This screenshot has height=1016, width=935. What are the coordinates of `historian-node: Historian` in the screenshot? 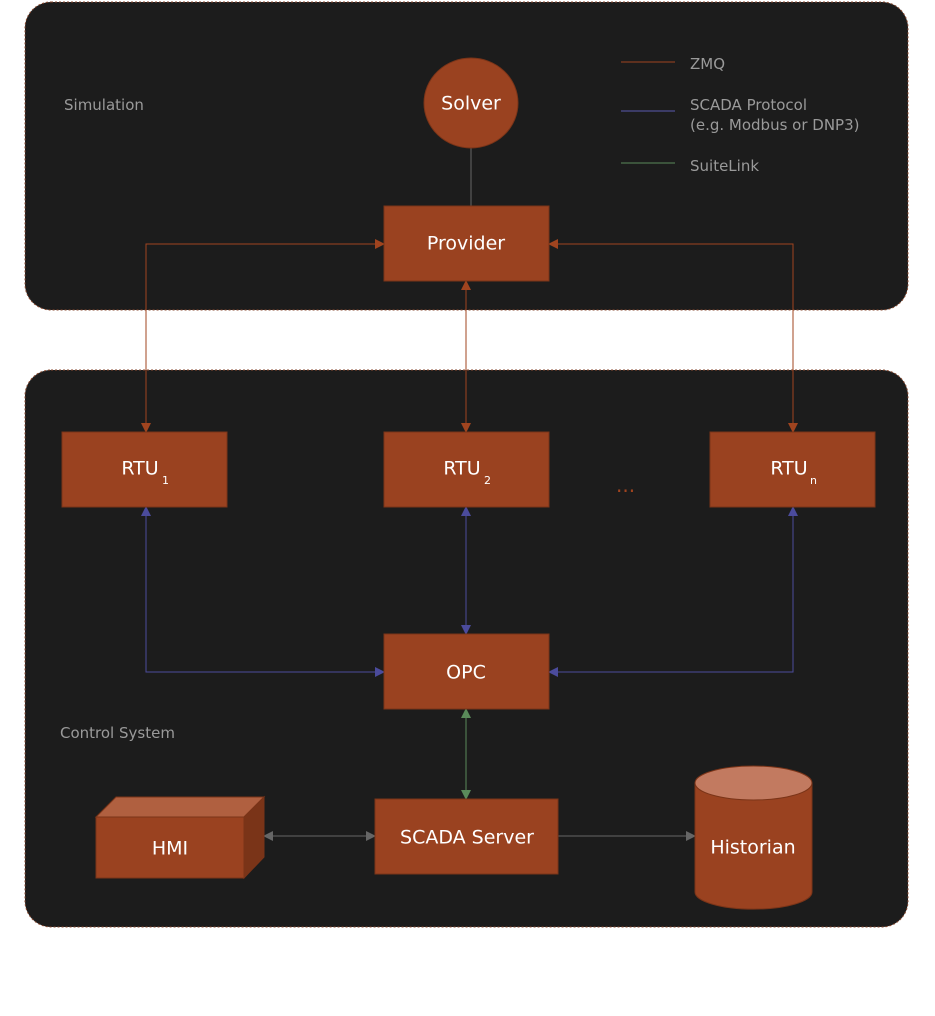 It's located at (753, 837).